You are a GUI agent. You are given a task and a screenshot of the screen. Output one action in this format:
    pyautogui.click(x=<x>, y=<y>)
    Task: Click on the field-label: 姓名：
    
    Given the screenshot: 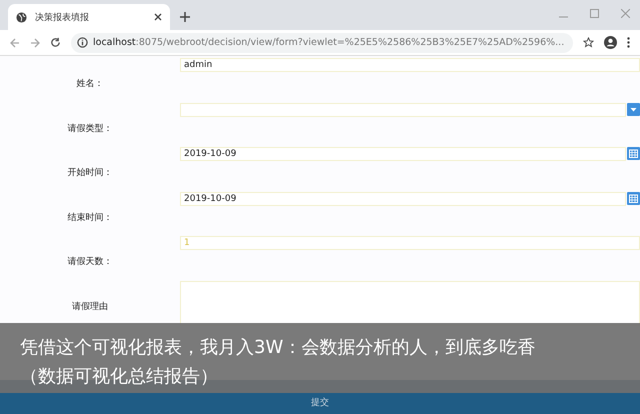 What is the action you would take?
    pyautogui.click(x=90, y=84)
    